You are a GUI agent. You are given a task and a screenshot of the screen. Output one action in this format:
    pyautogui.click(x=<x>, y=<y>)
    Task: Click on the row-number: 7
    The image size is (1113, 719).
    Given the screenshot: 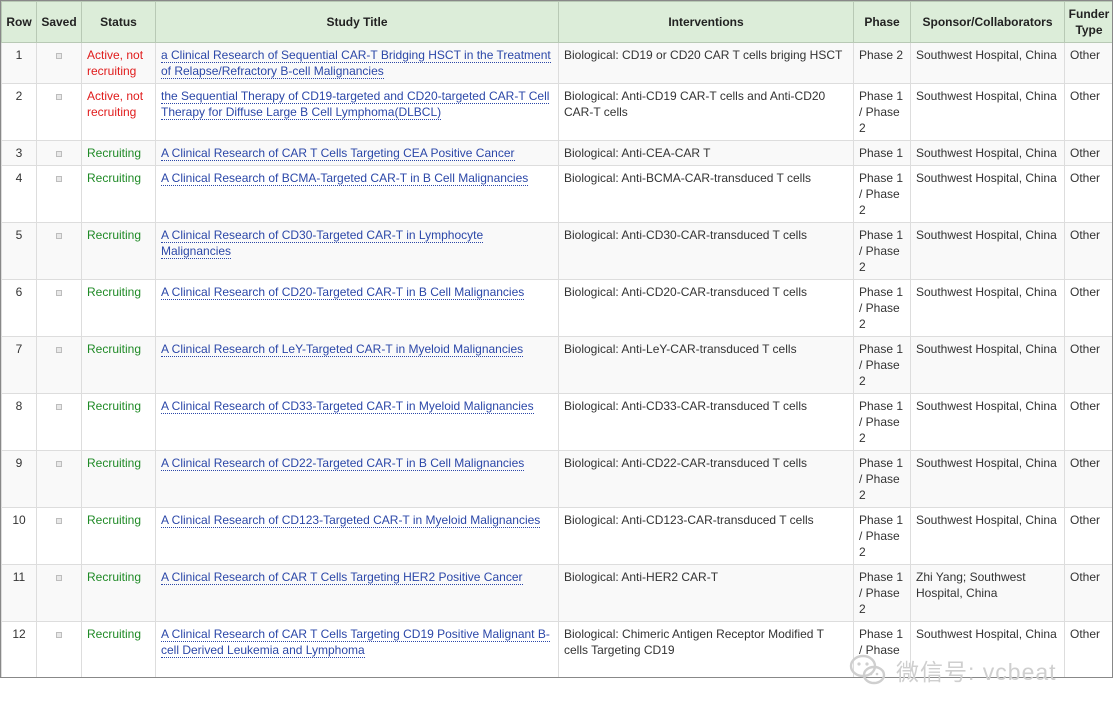 What is the action you would take?
    pyautogui.click(x=19, y=365)
    